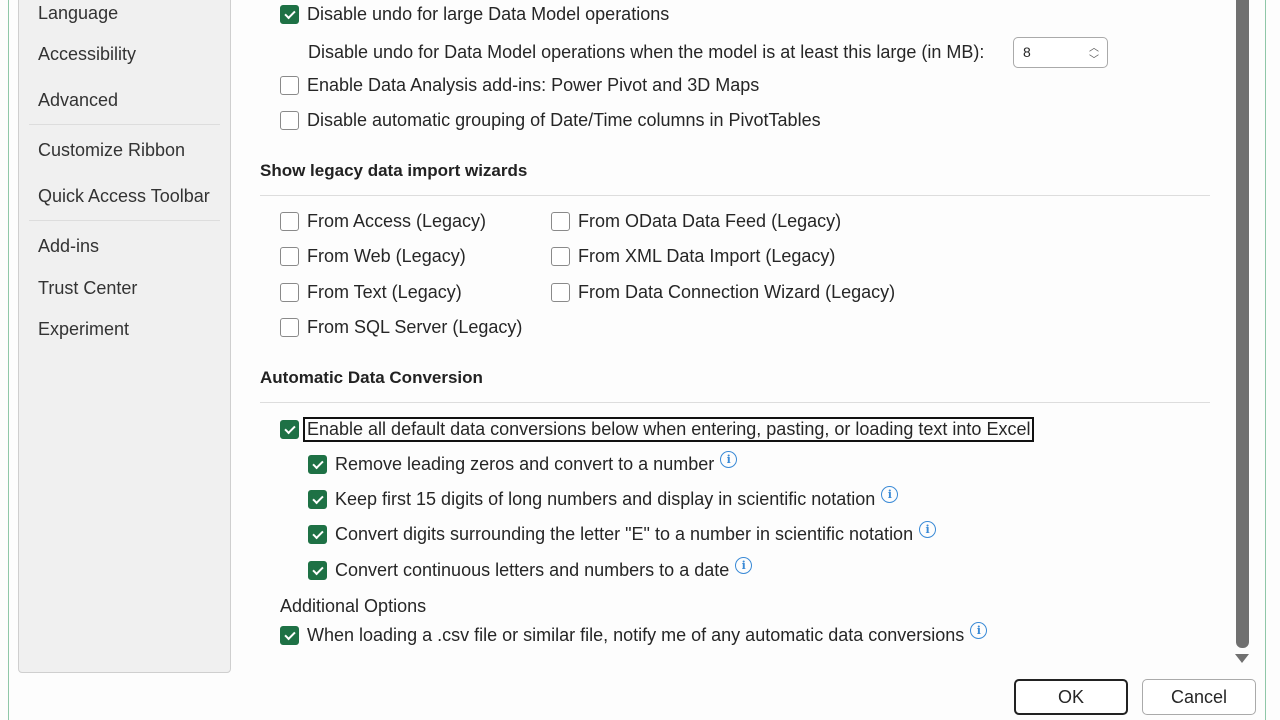 The width and height of the screenshot is (1280, 720). I want to click on sidebar-item-add-ins: Add-ins, so click(68, 246).